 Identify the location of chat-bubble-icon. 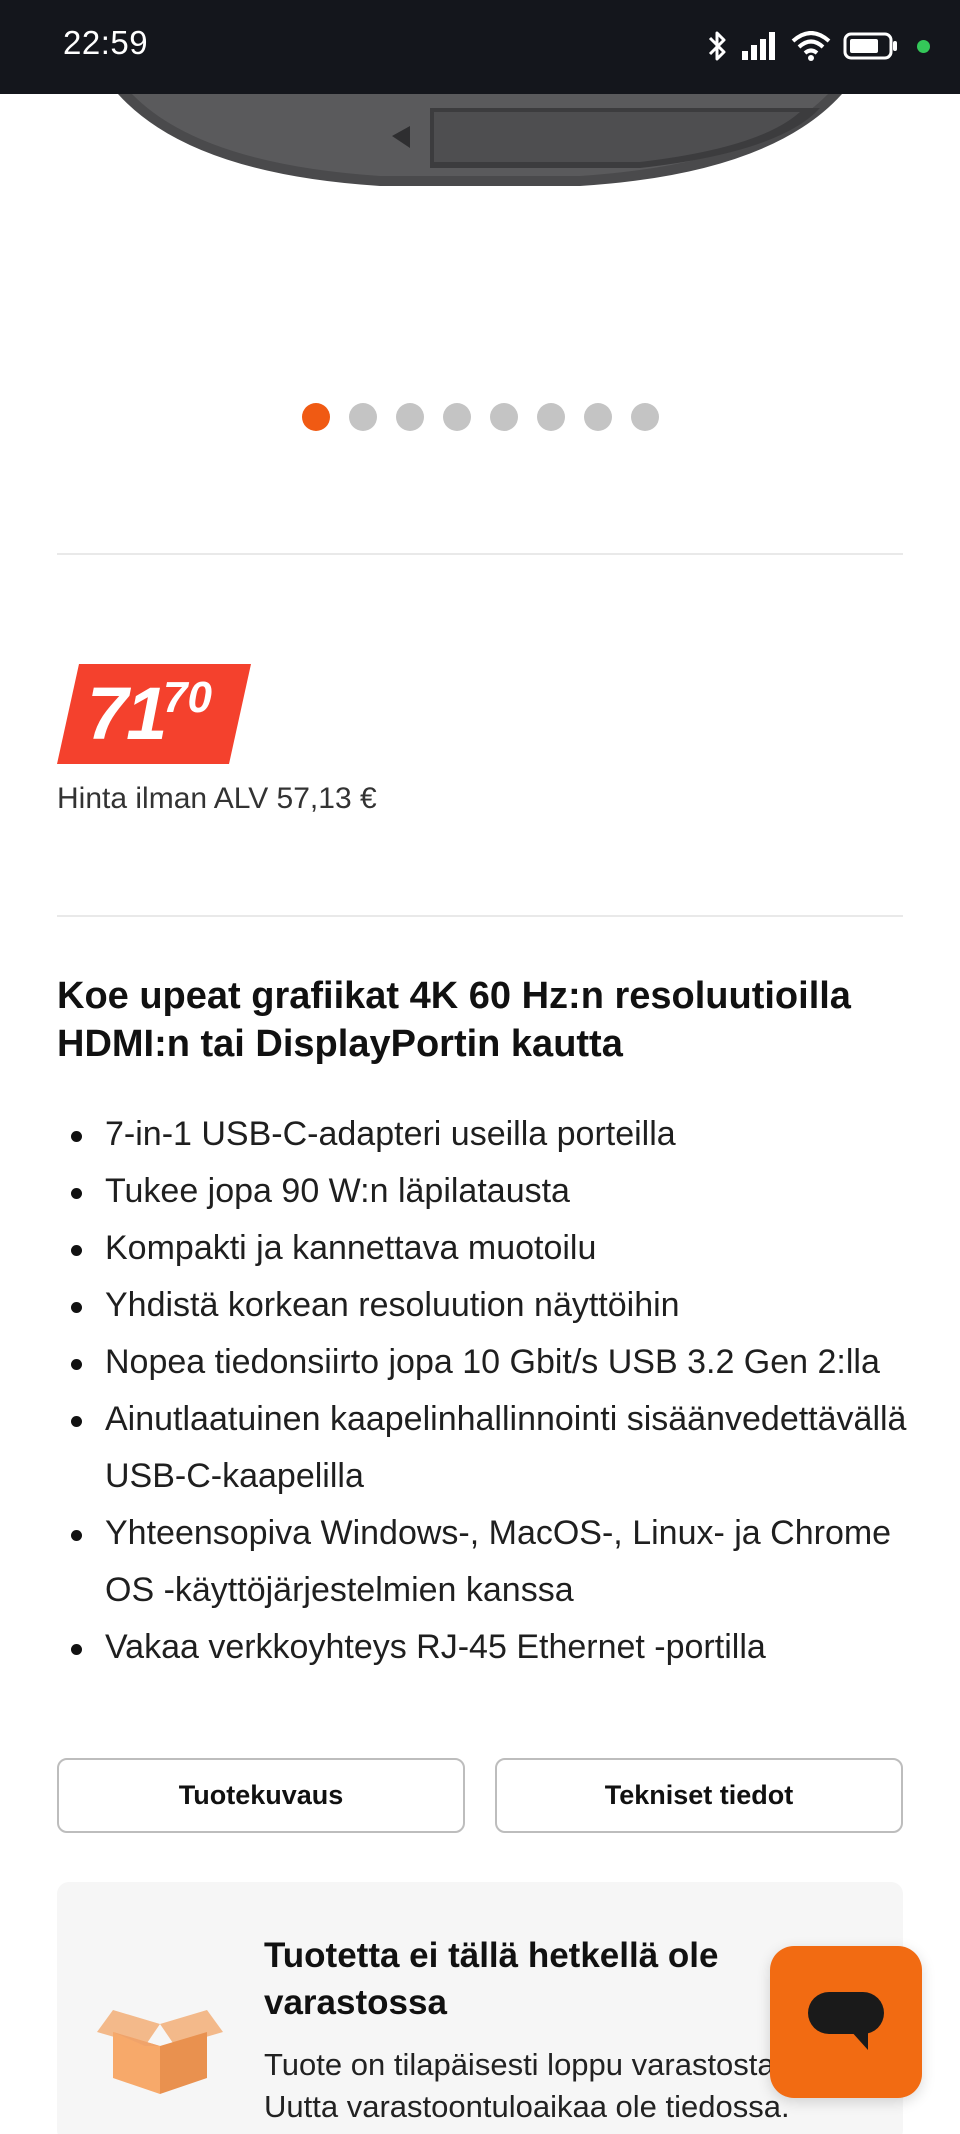
(846, 2021).